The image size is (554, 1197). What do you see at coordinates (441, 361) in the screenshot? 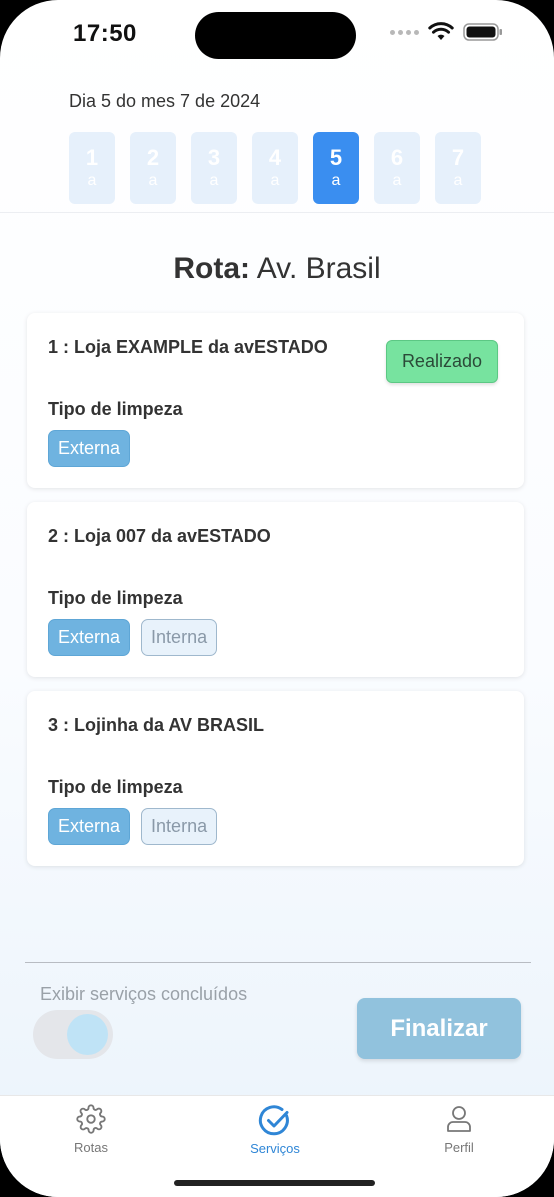
I see `status-badge-done: Realizado` at bounding box center [441, 361].